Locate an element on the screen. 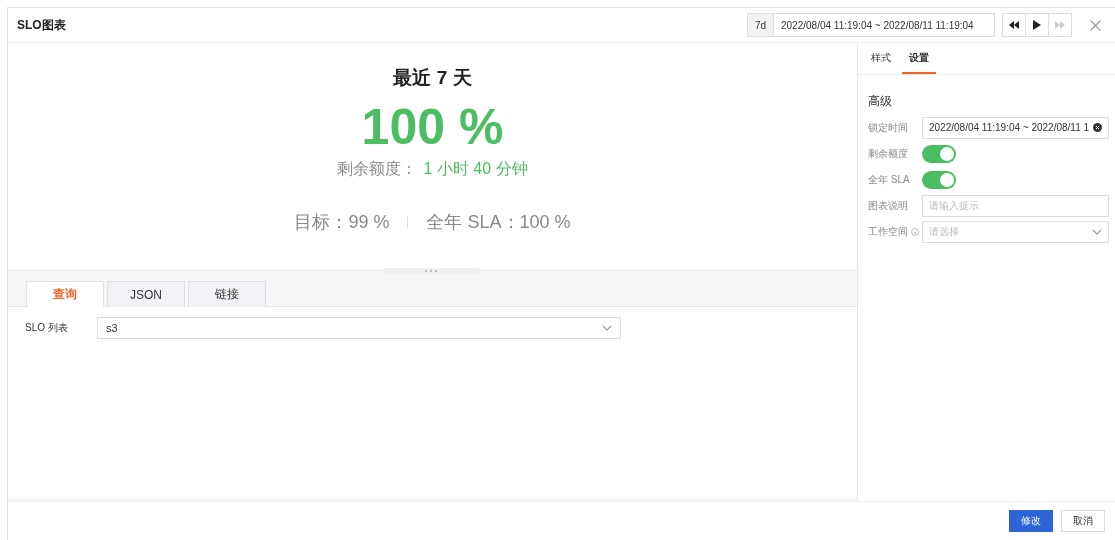  remaining-label: 剩余额度： is located at coordinates (377, 169).